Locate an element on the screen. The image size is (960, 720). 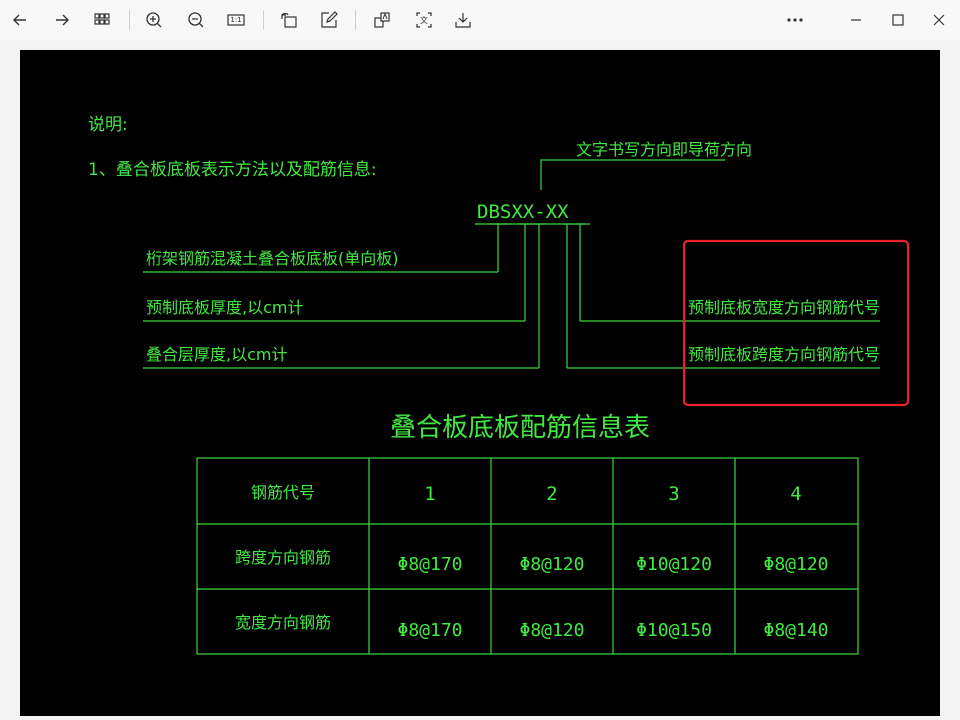
grid-view-icon is located at coordinates (102, 19).